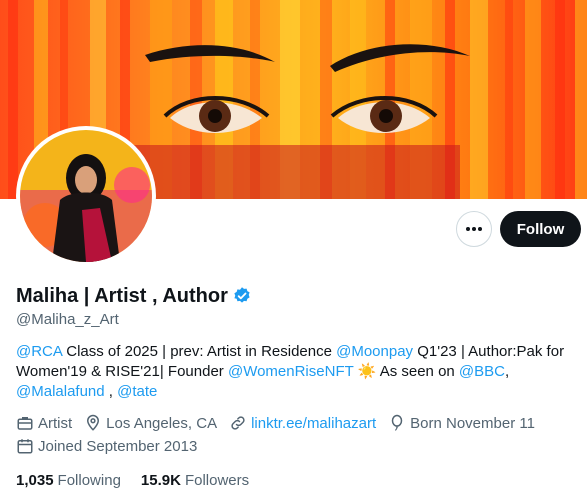 This screenshot has height=497, width=587. Describe the element at coordinates (60, 391) in the screenshot. I see `mention-malalafund: @Malalafund` at that location.